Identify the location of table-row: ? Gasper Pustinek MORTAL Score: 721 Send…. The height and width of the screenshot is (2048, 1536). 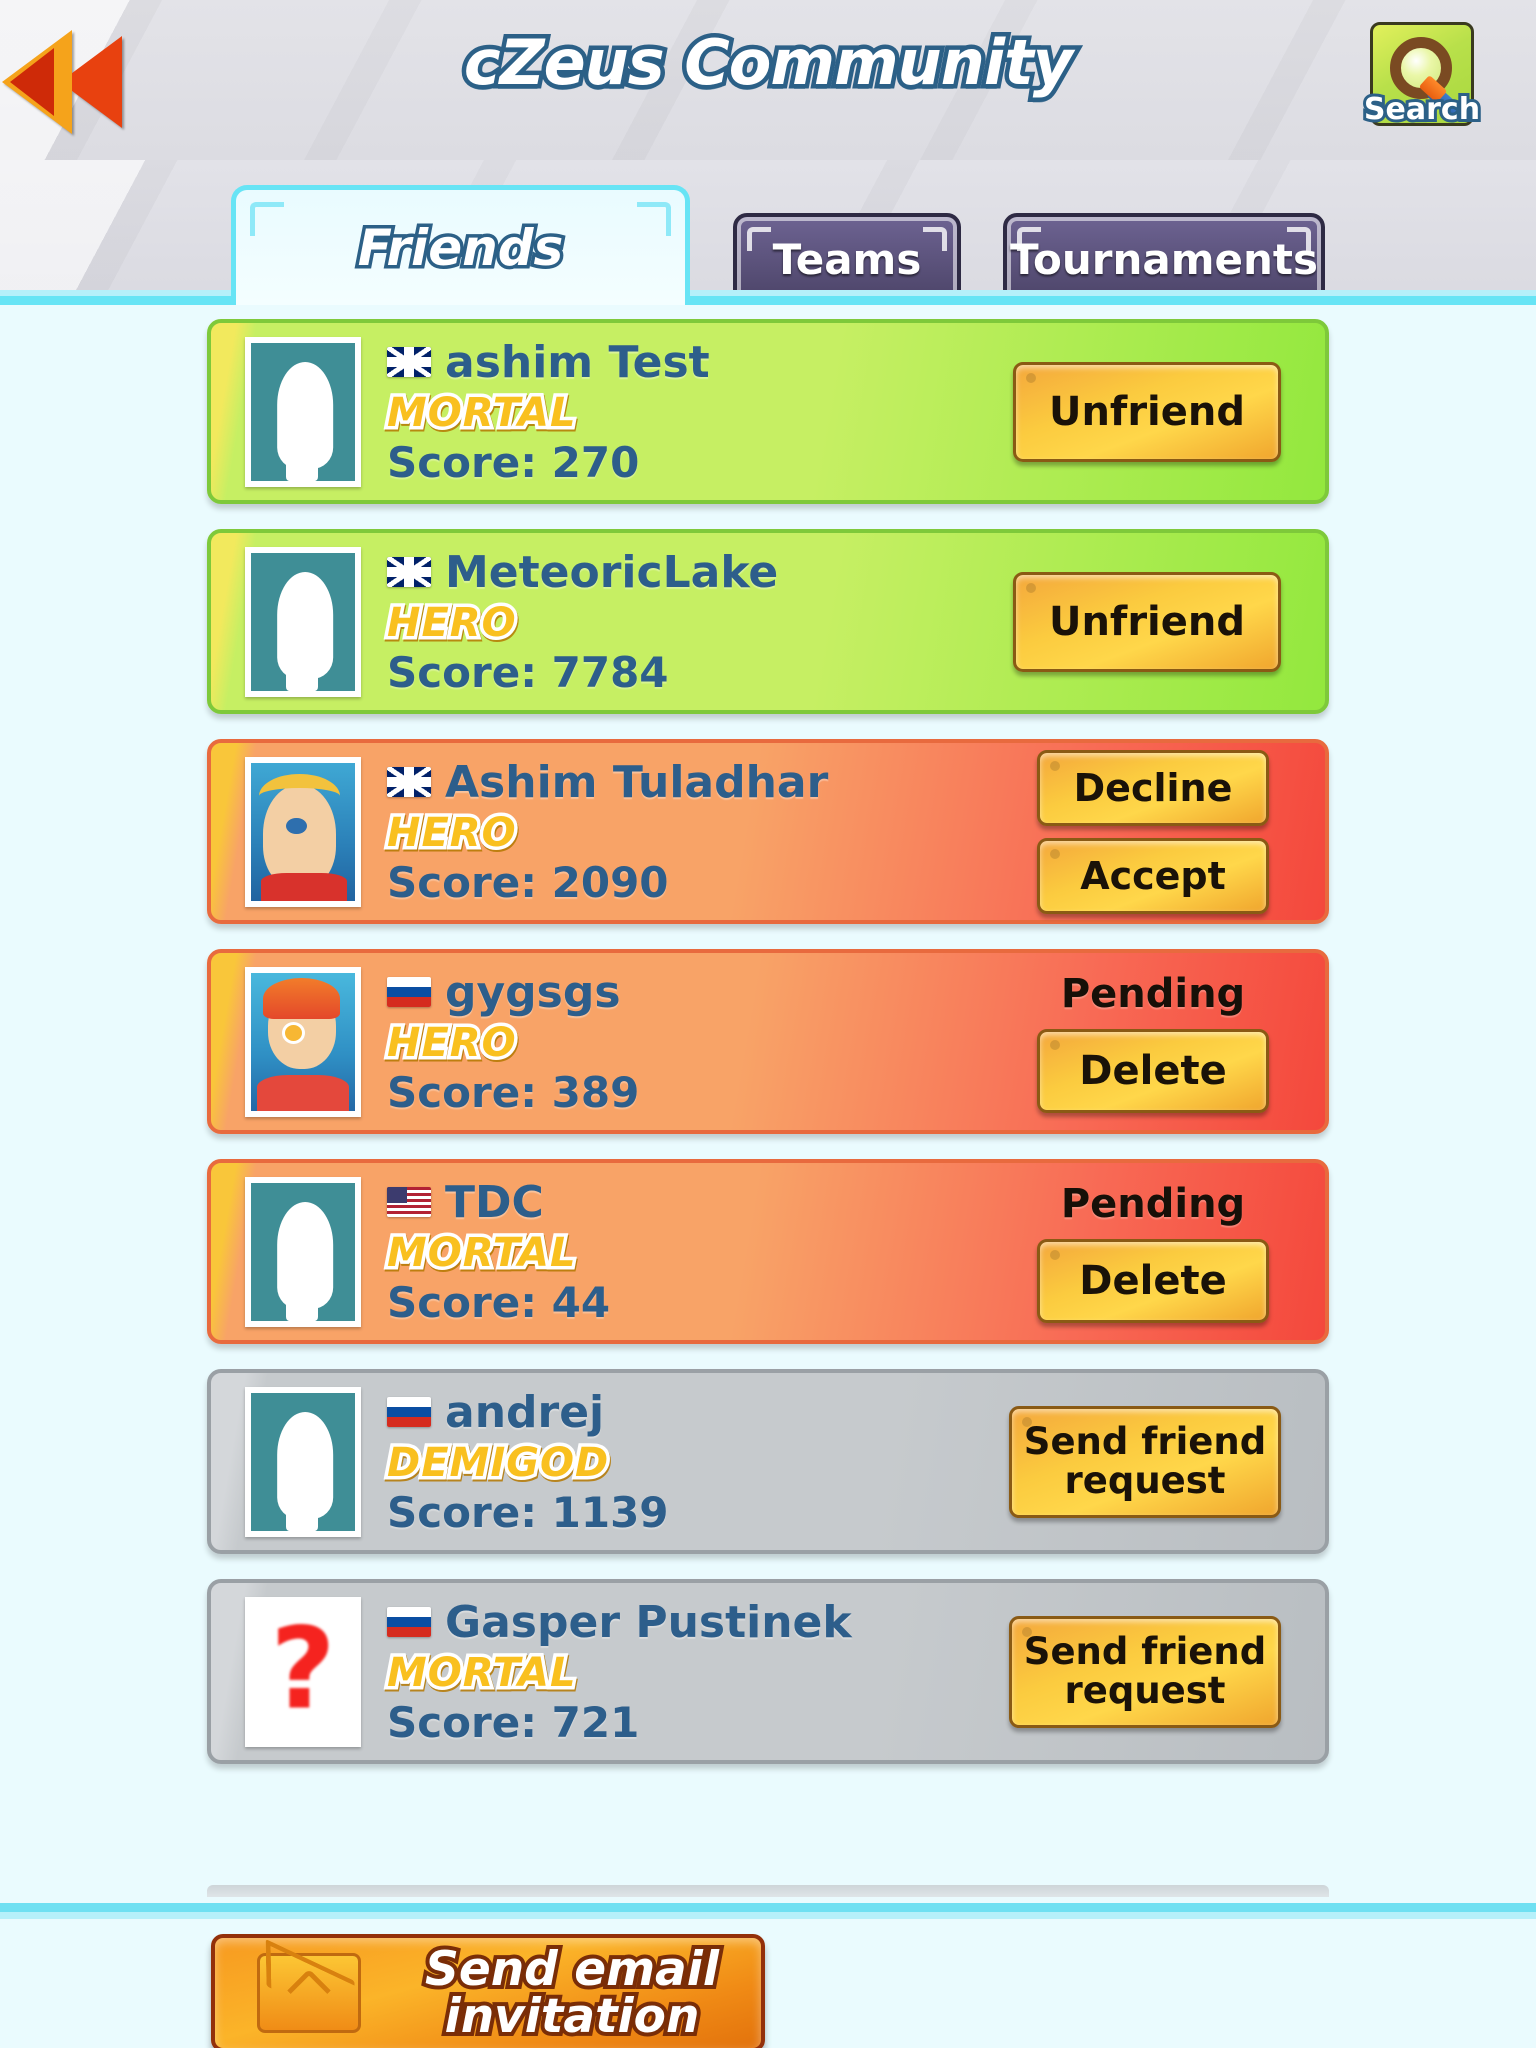
(768, 1671).